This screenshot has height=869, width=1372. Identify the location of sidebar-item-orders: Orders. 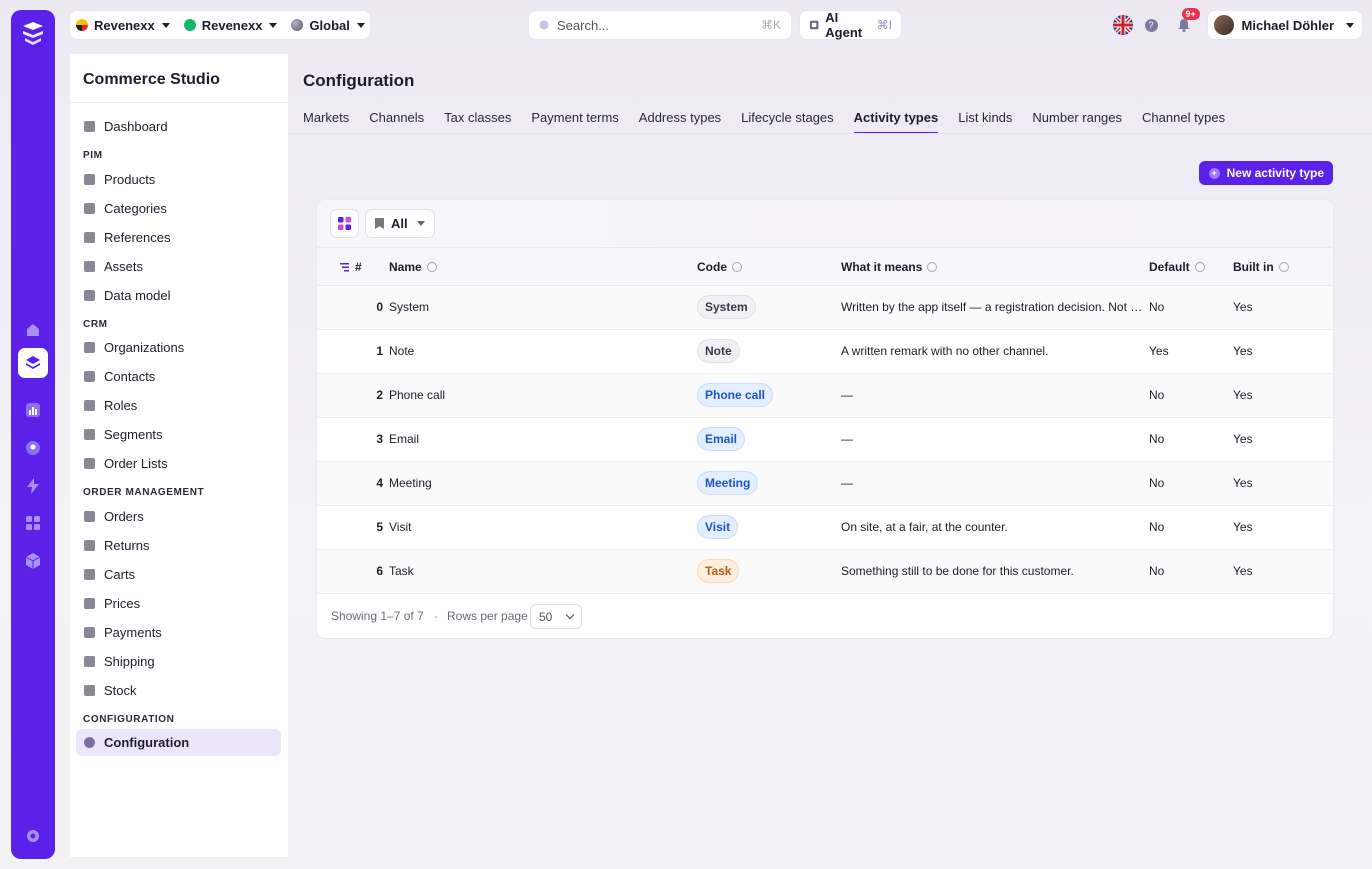
(178, 516).